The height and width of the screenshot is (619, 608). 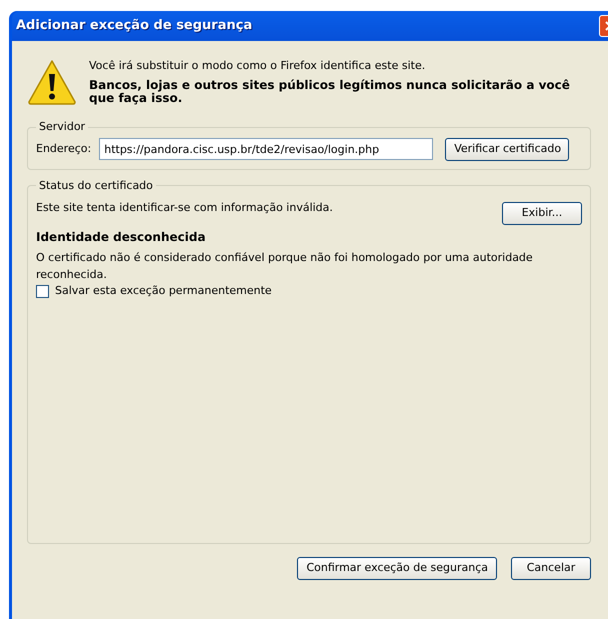 I want to click on status-heading: Identidade desconhecida, so click(x=121, y=237).